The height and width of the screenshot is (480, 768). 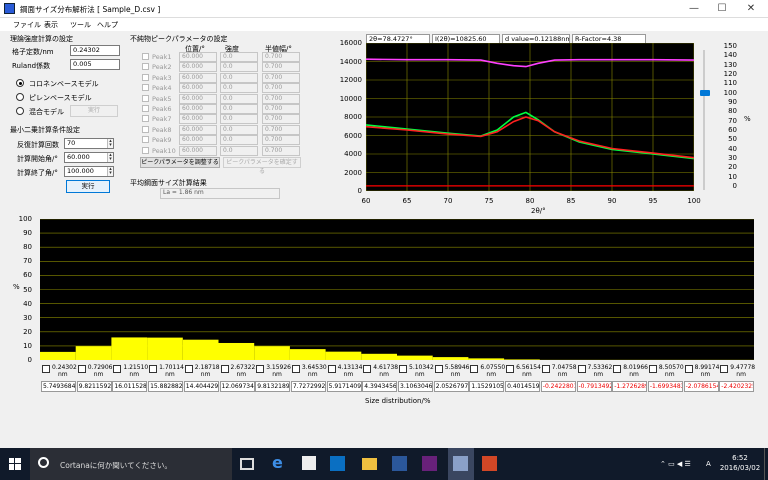 What do you see at coordinates (694, 9) in the screenshot?
I see `minimize-button: —` at bounding box center [694, 9].